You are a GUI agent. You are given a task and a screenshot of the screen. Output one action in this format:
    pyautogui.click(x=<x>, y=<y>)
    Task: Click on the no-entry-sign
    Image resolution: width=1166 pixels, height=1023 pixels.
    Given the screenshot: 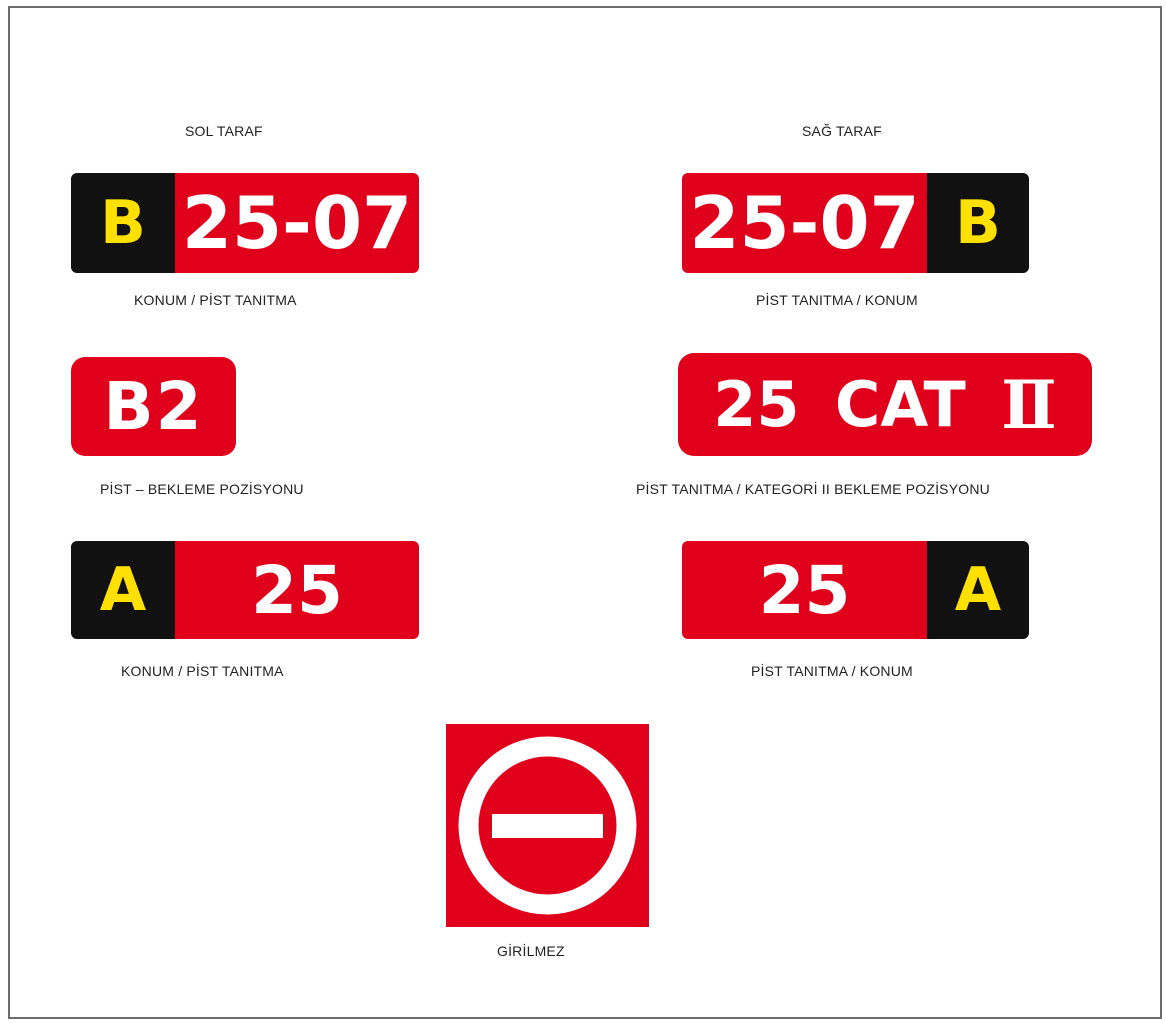 What is the action you would take?
    pyautogui.click(x=547, y=825)
    